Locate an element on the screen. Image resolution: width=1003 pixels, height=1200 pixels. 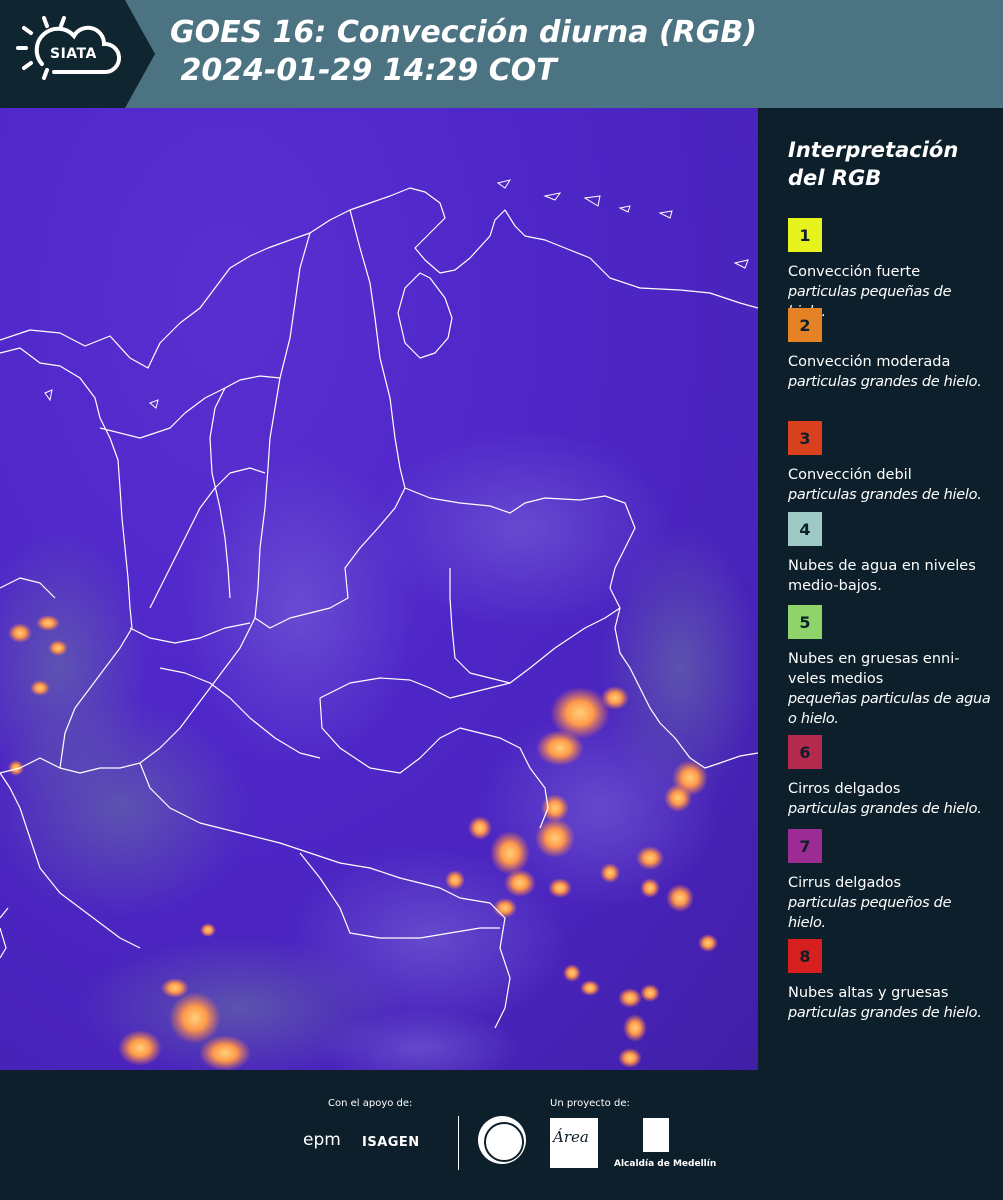
legend-swatch: 6 is located at coordinates (805, 752).